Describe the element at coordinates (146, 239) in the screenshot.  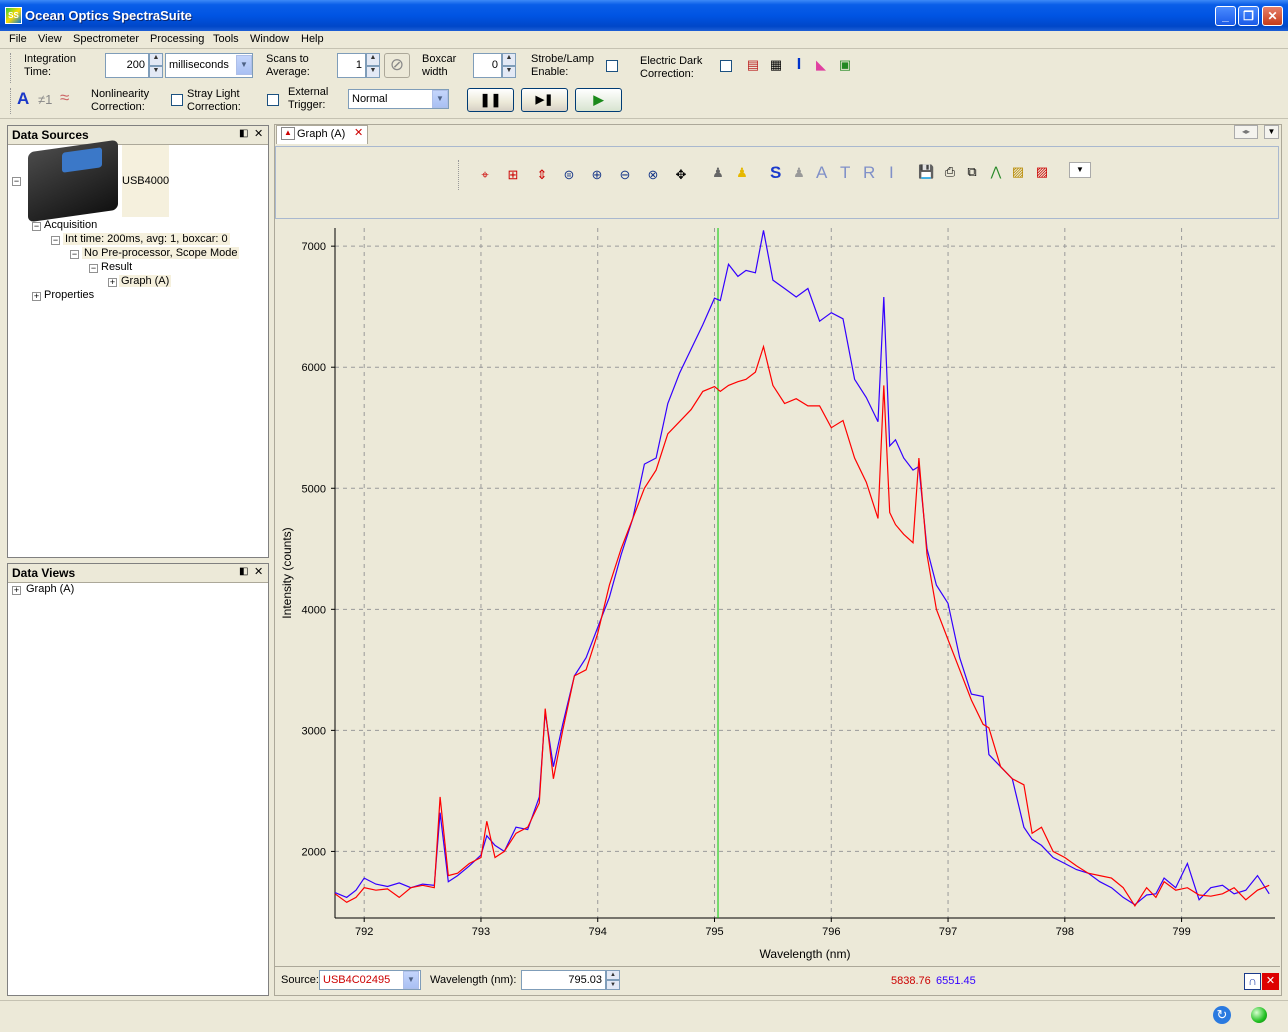
I see `tree-item-int-time: Int time: 200ms, avg: 1, boxcar: 0` at that location.